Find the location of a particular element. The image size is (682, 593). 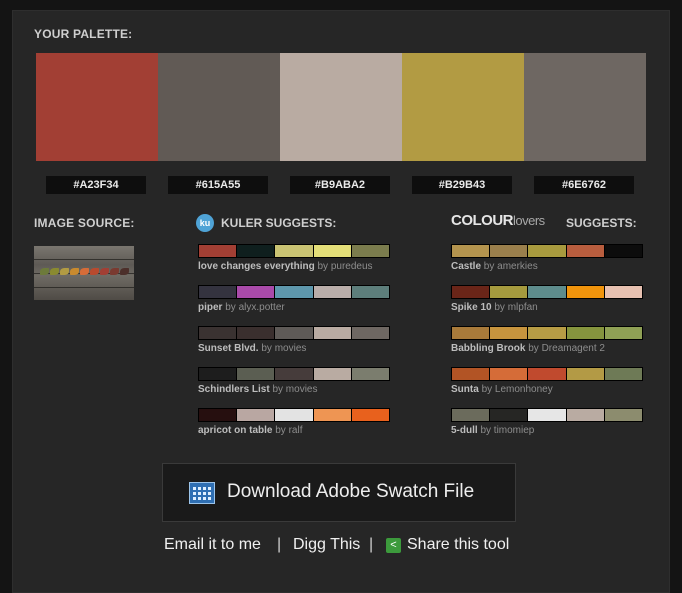

image-source-title: IMAGE SOURCE: is located at coordinates (84, 223).